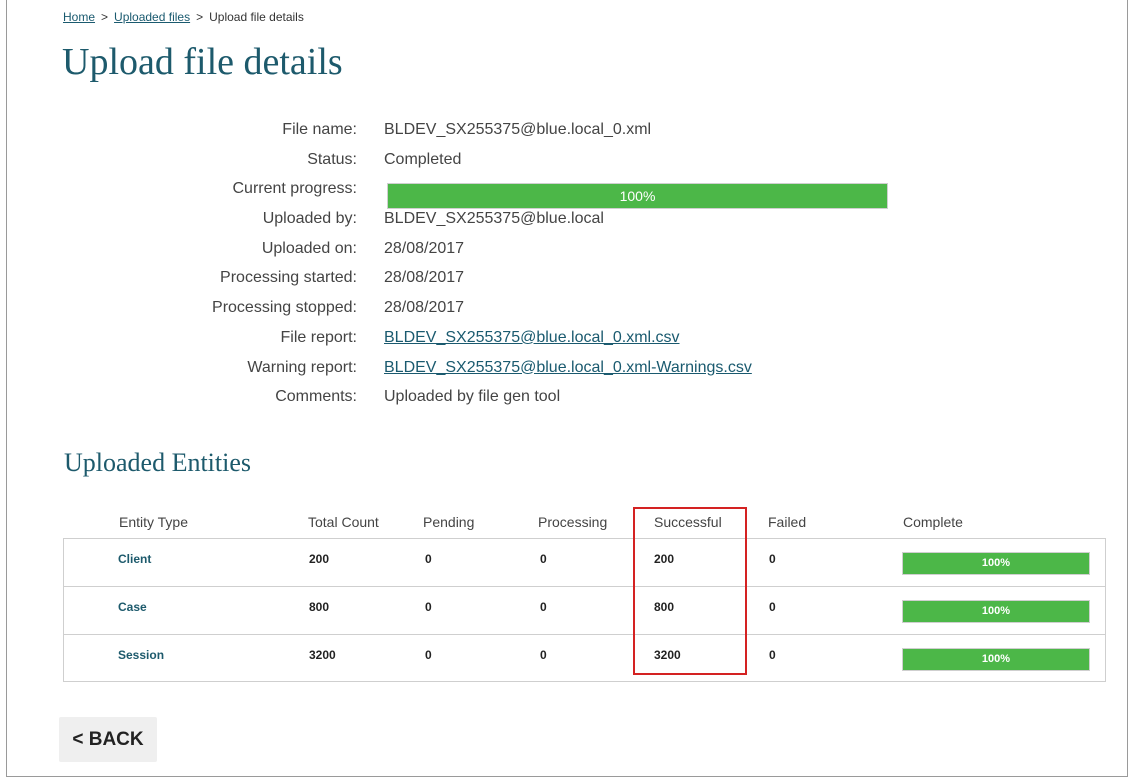  What do you see at coordinates (423, 159) in the screenshot?
I see `status-value: Completed` at bounding box center [423, 159].